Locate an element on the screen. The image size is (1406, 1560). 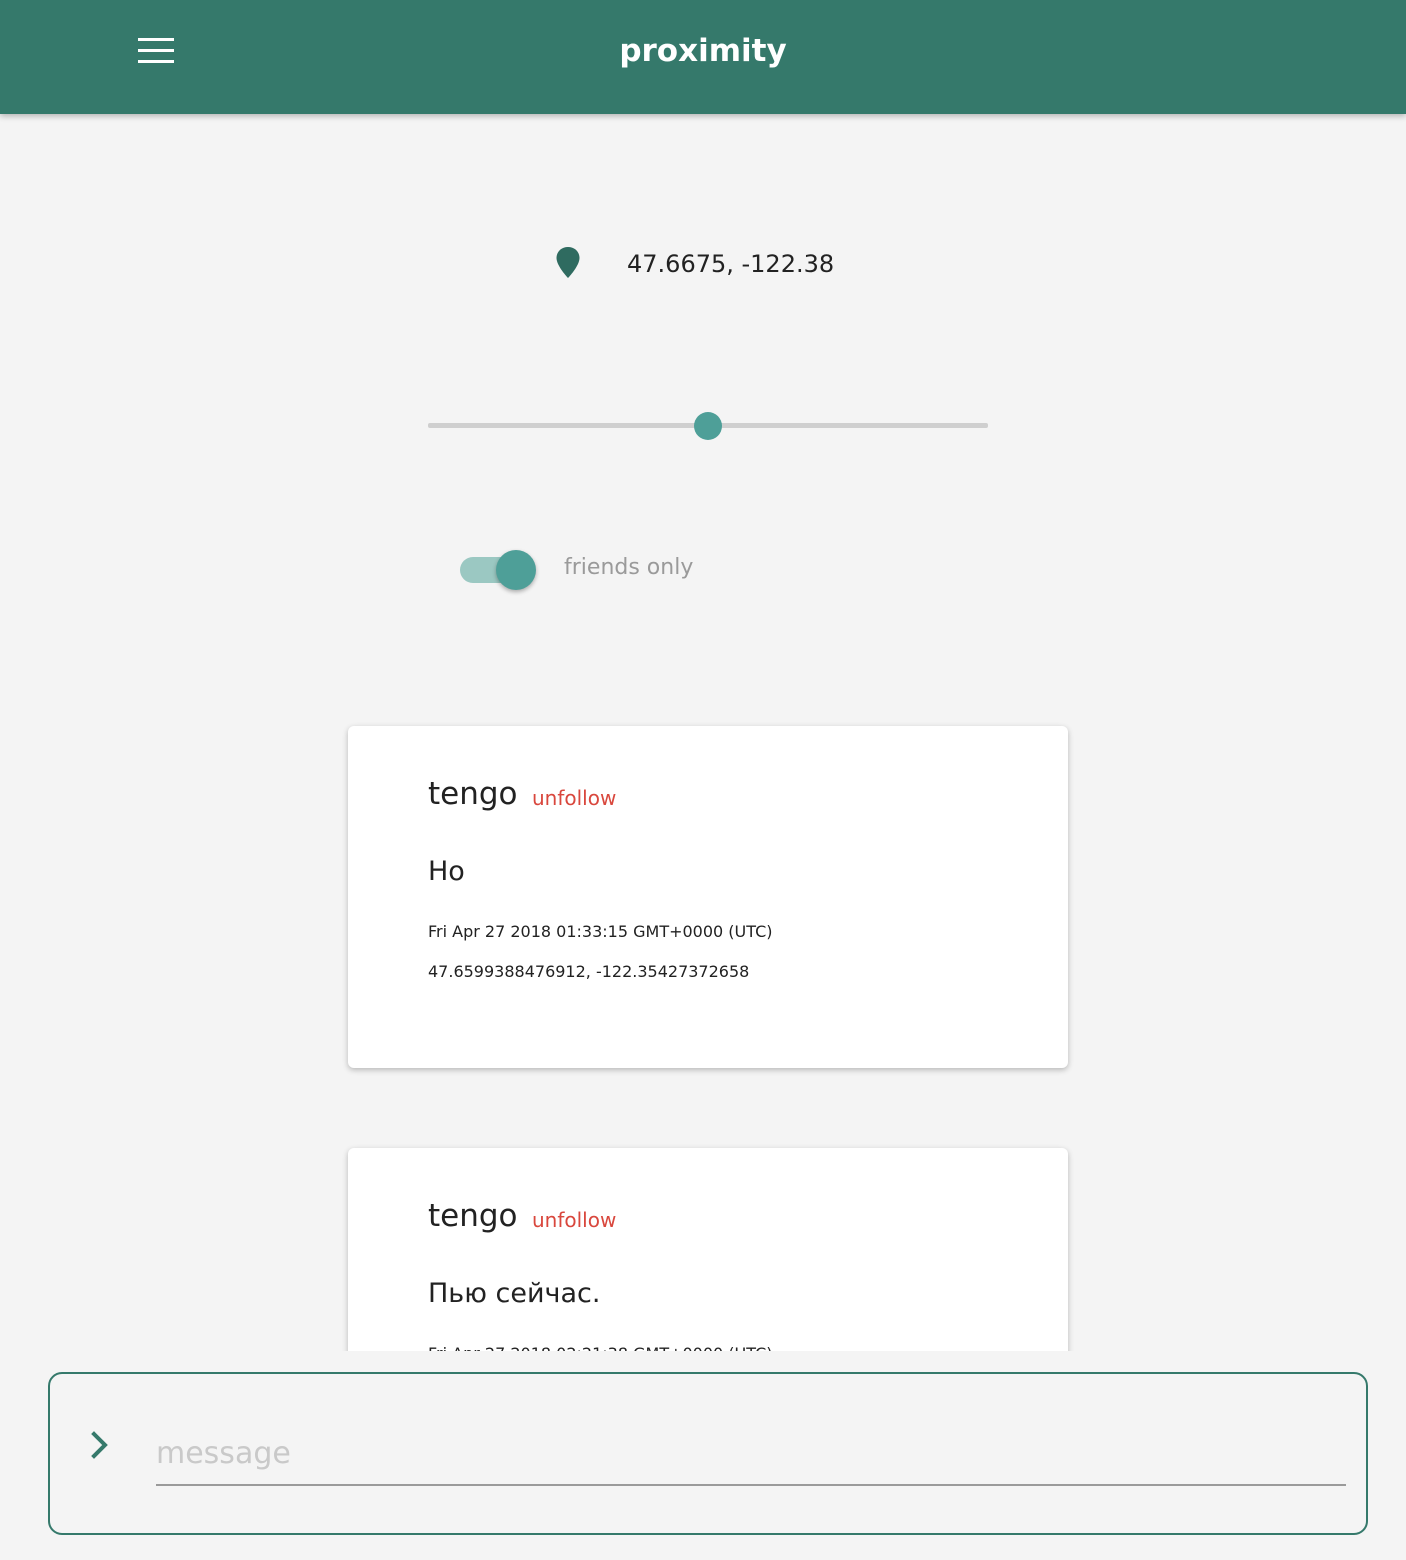
post-timestamp: Fri Apr 27 2018 01:33:15 GMT+0000 (UTC) is located at coordinates (600, 931).